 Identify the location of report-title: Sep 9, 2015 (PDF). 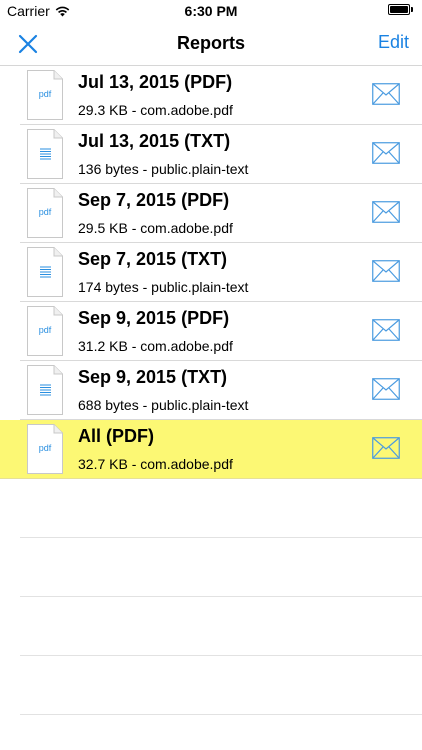
(154, 318).